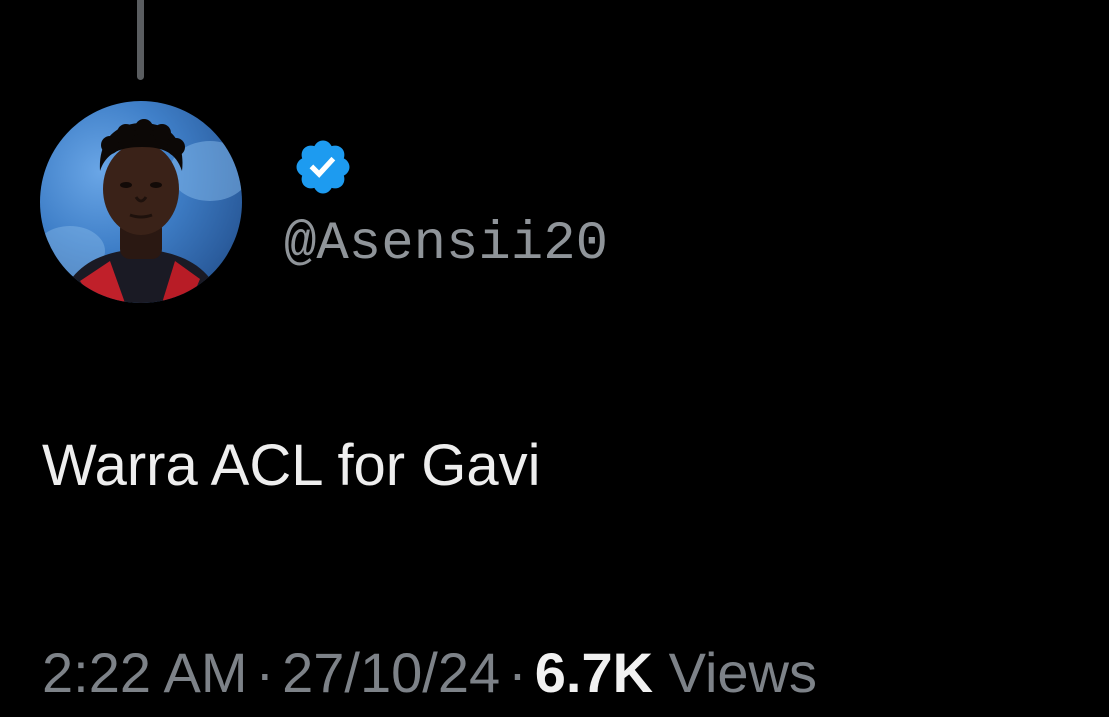 This screenshot has height=717, width=1109. I want to click on tweet-metadata: 2:22 AM · 27/10/24 · 6.7K Views, so click(429, 673).